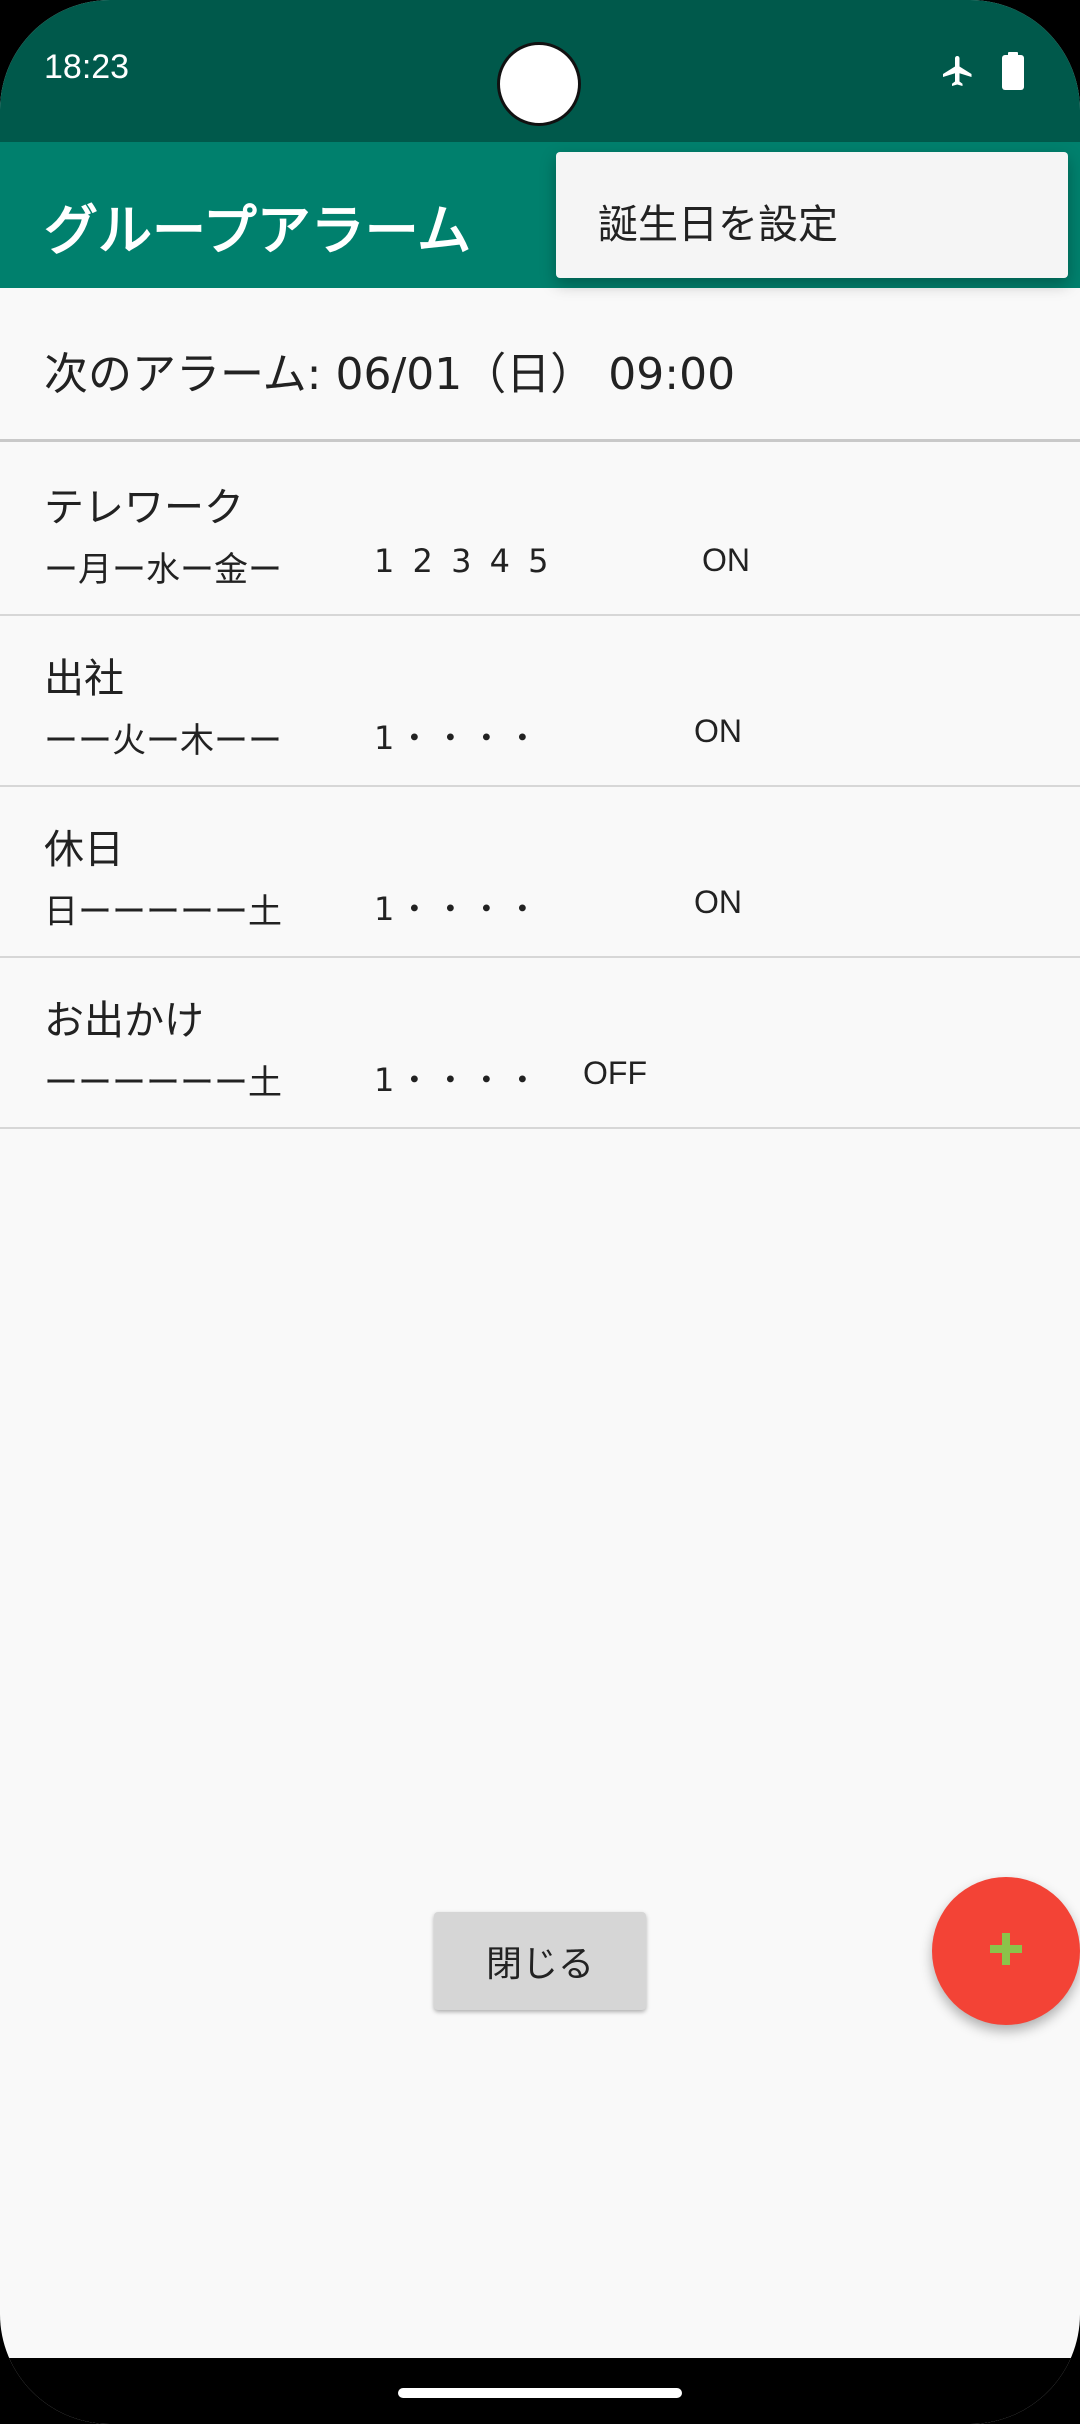 This screenshot has height=2424, width=1080. What do you see at coordinates (163, 912) in the screenshot?
I see `alarm-group-days: 日ーーーーー土` at bounding box center [163, 912].